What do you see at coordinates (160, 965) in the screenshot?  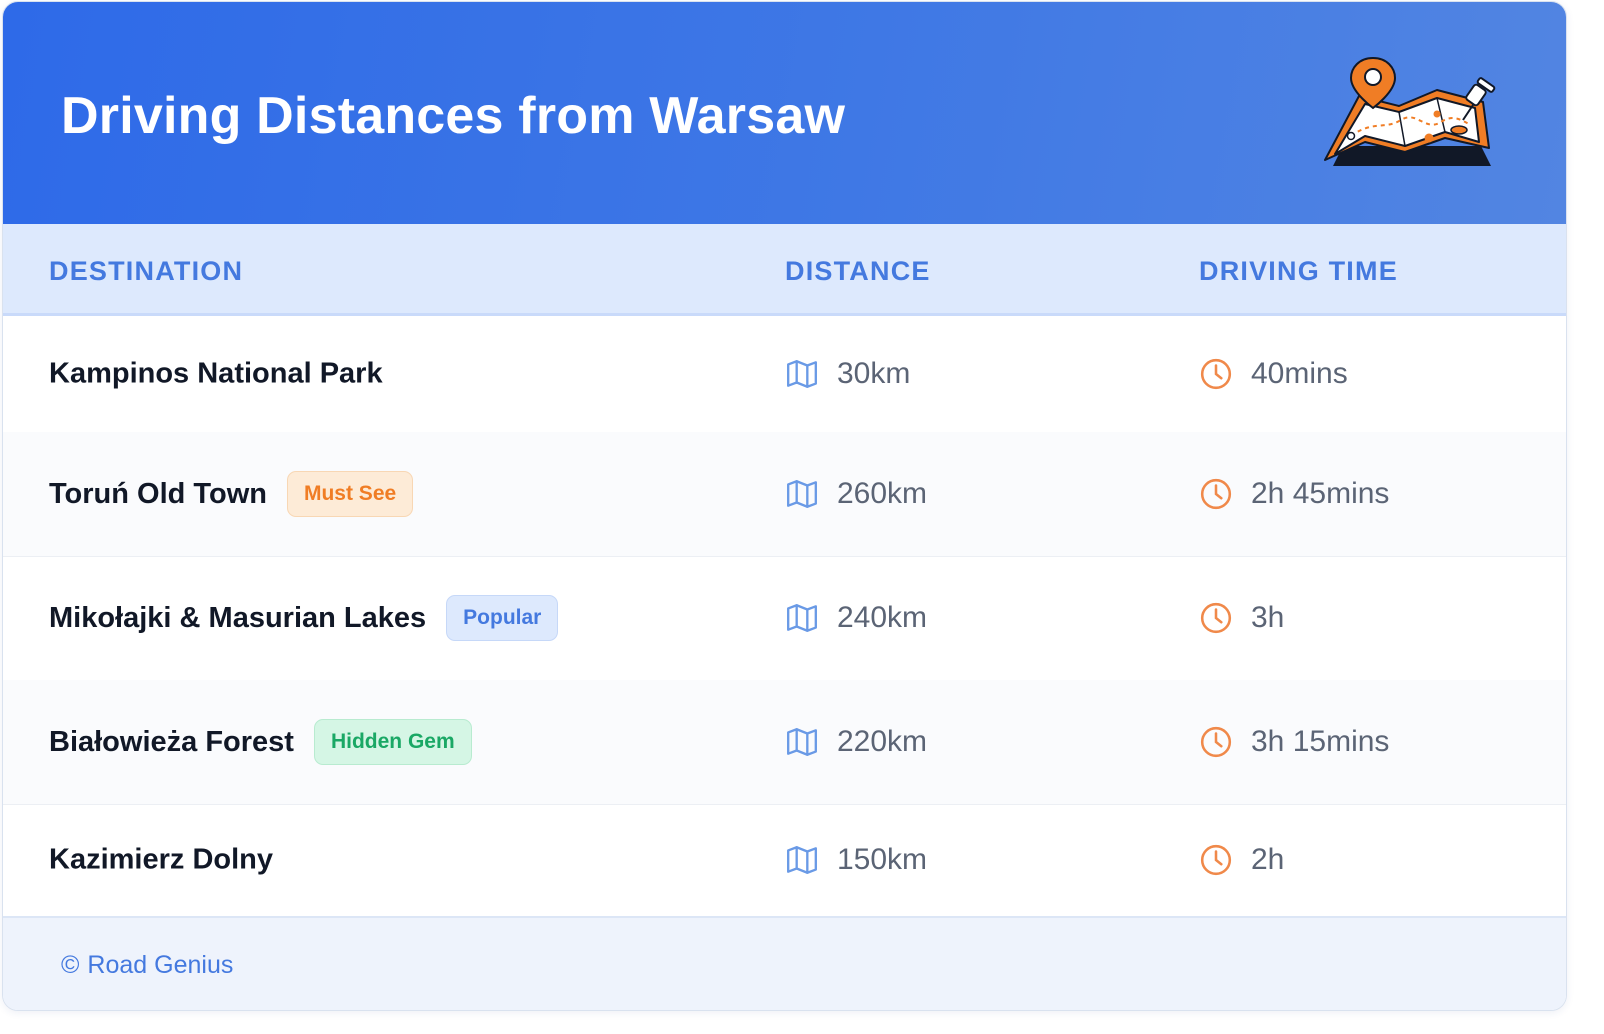 I see `brand-name: Road Genius` at bounding box center [160, 965].